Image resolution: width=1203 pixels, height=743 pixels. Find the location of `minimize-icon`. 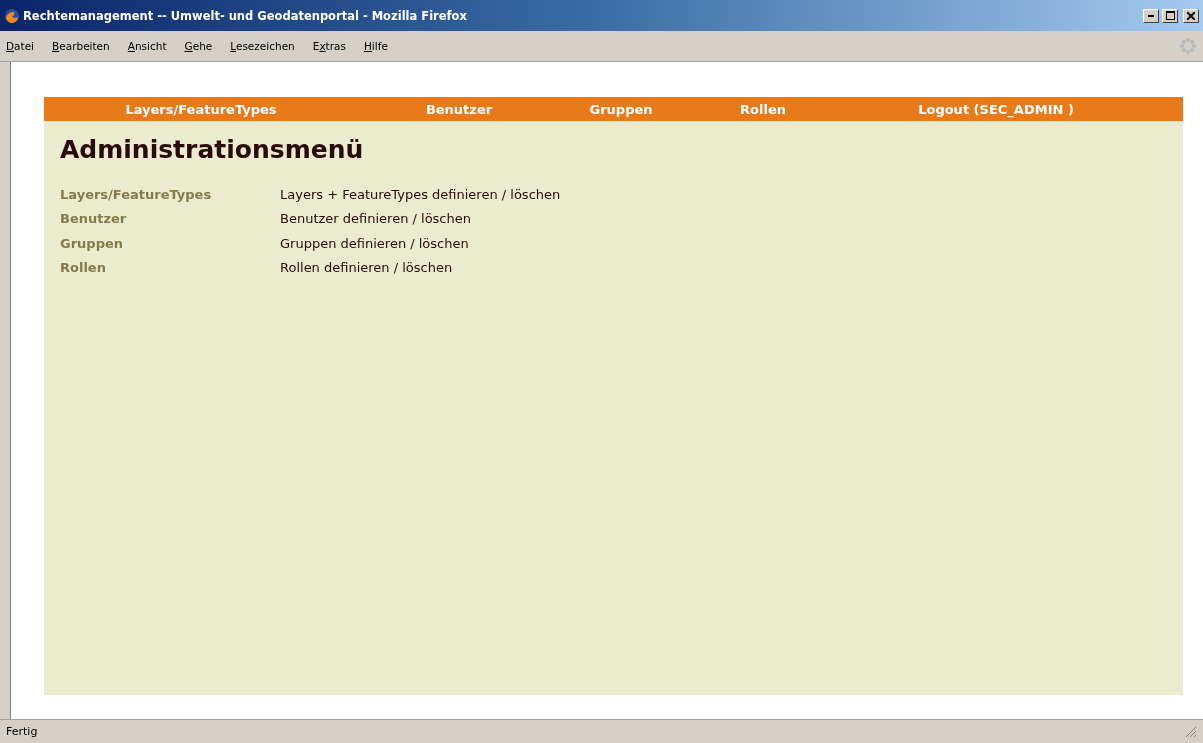

minimize-icon is located at coordinates (1151, 15).